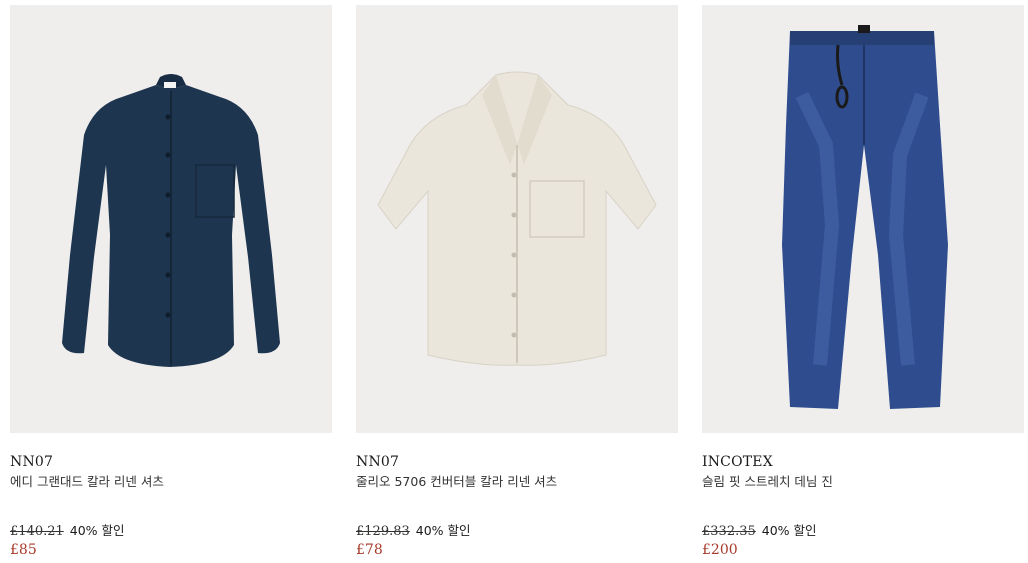 The image size is (1028, 563). What do you see at coordinates (517, 531) in the screenshot?
I see `price-row: £129.83 40% 할인` at bounding box center [517, 531].